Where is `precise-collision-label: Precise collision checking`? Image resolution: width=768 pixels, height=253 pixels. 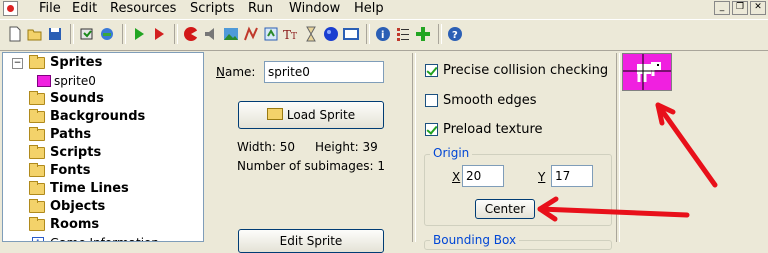
precise-collision-label: Precise collision checking is located at coordinates (526, 70).